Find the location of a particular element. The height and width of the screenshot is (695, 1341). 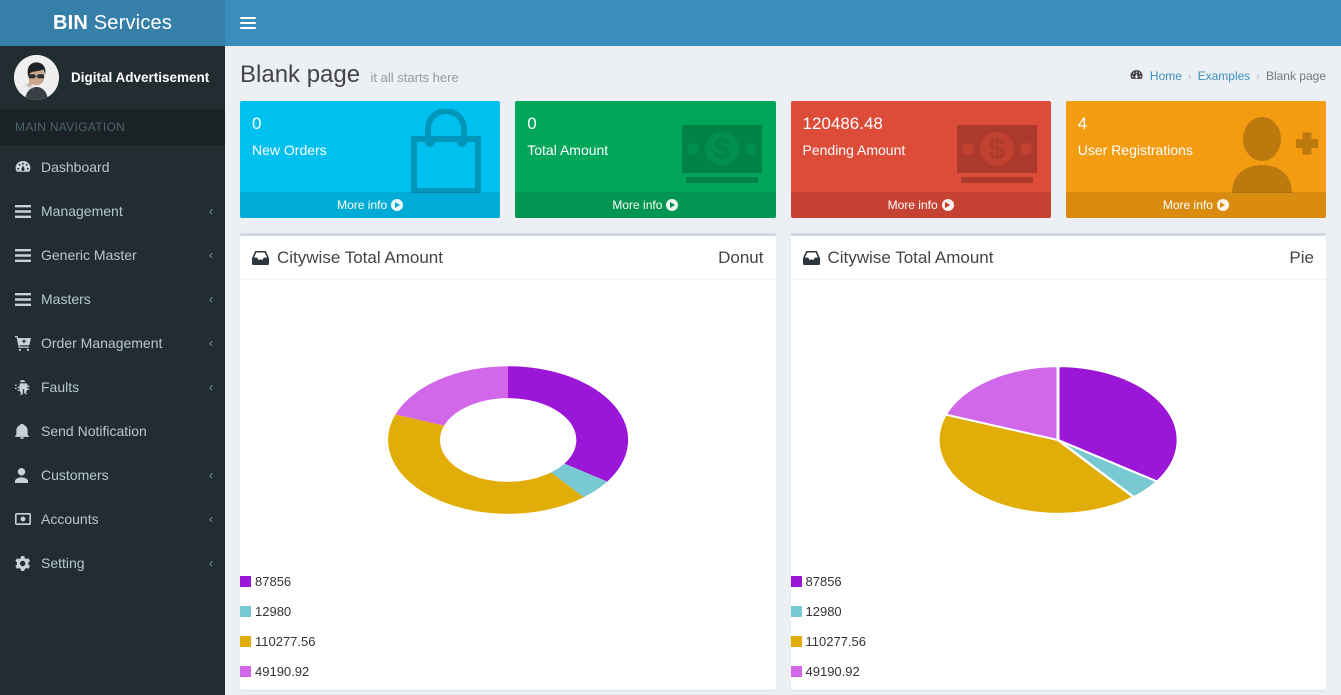

breadcrumb-examples: Examples is located at coordinates (1224, 76).